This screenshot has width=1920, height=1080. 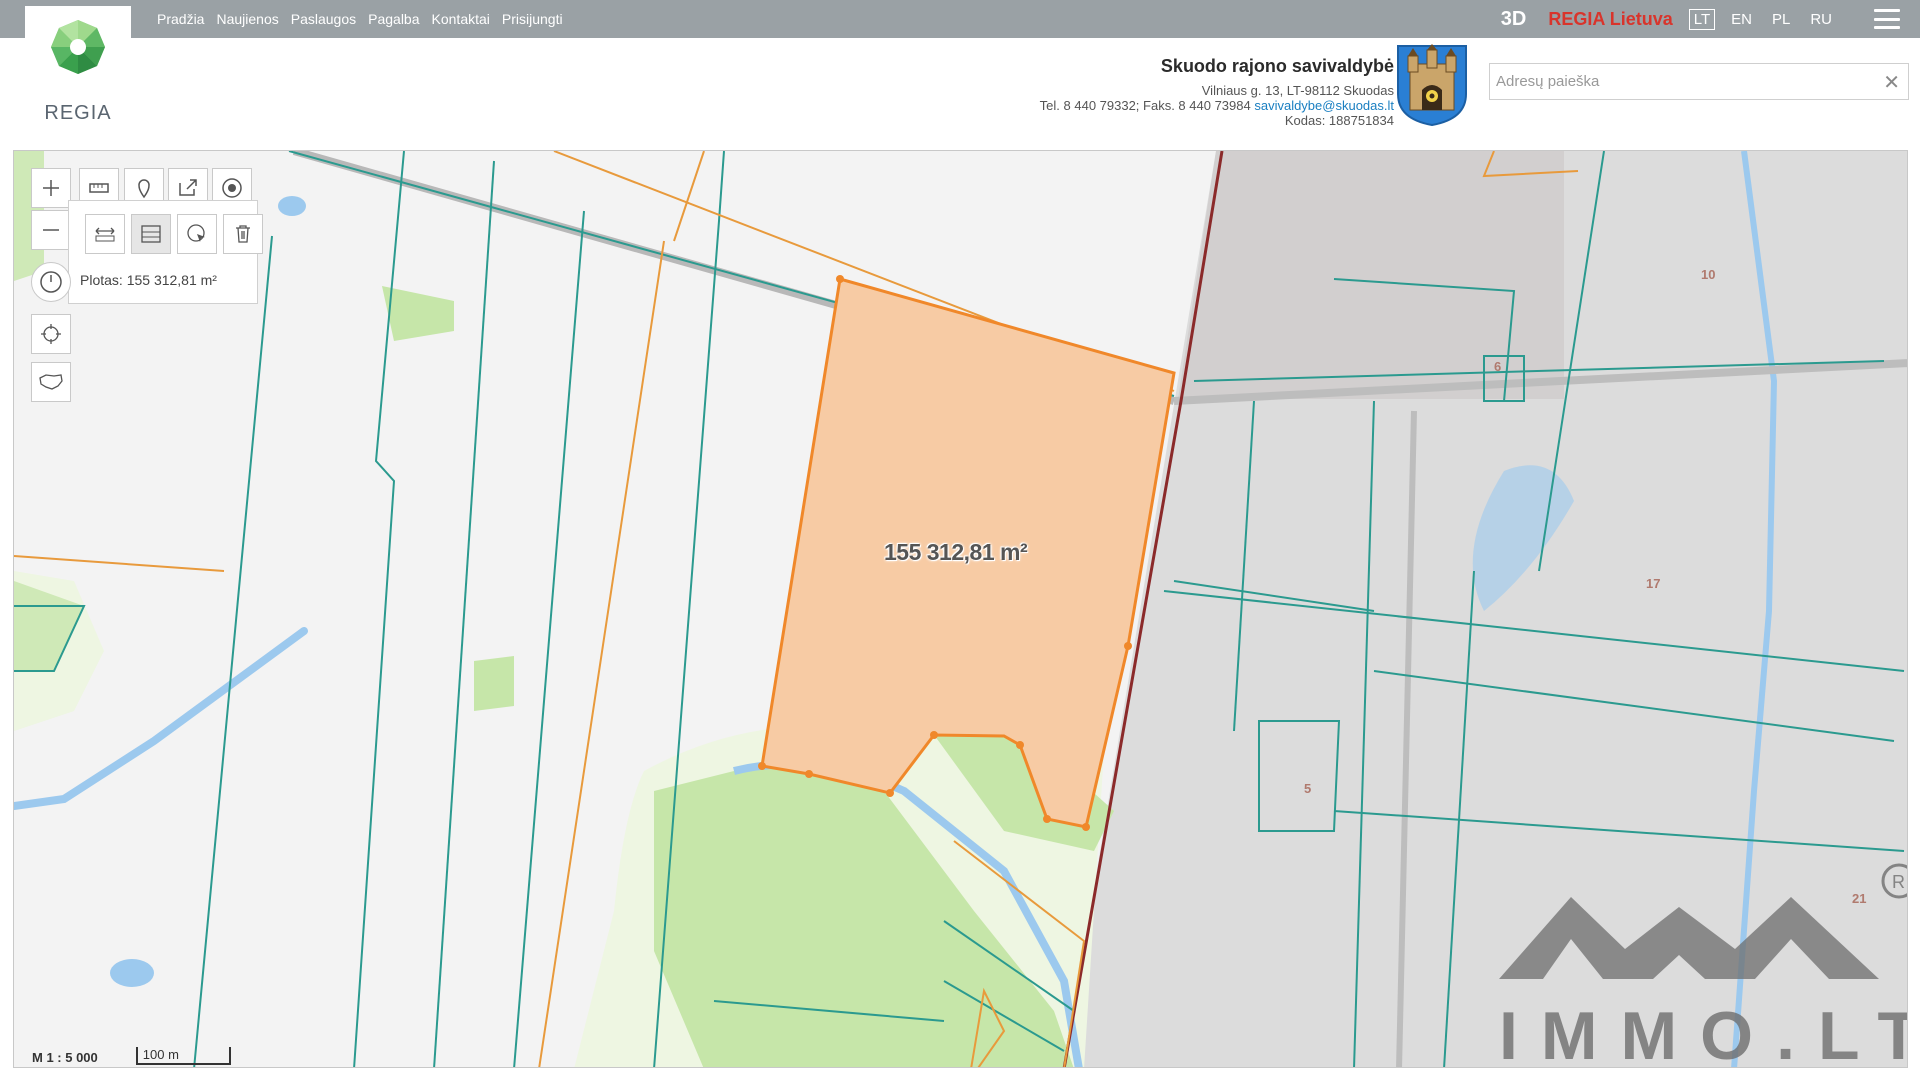 I want to click on regia-logo: REGIA, so click(x=78, y=66).